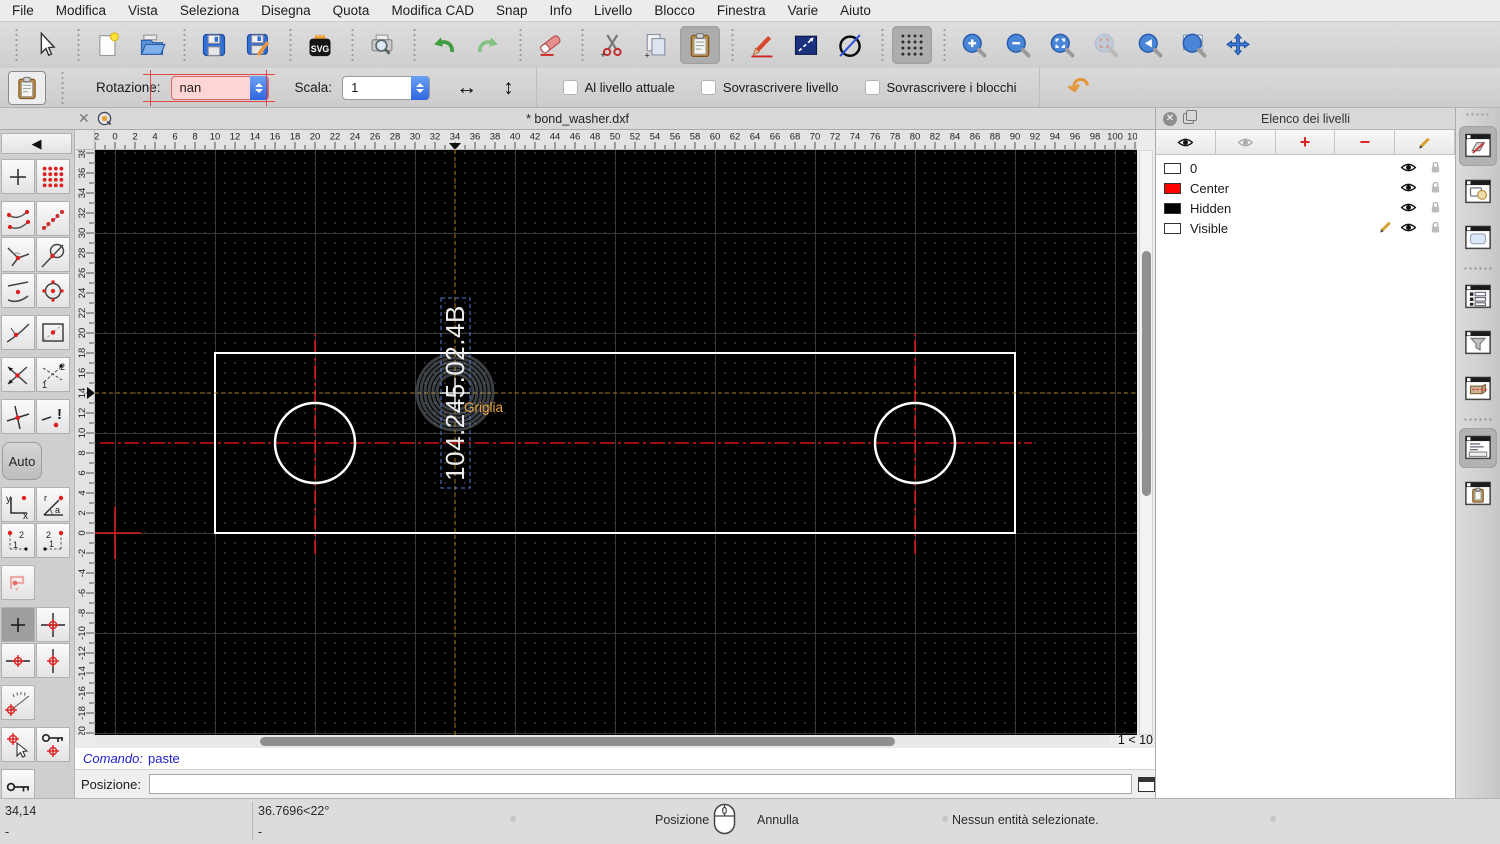  I want to click on intersection-snap-button, so click(18, 374).